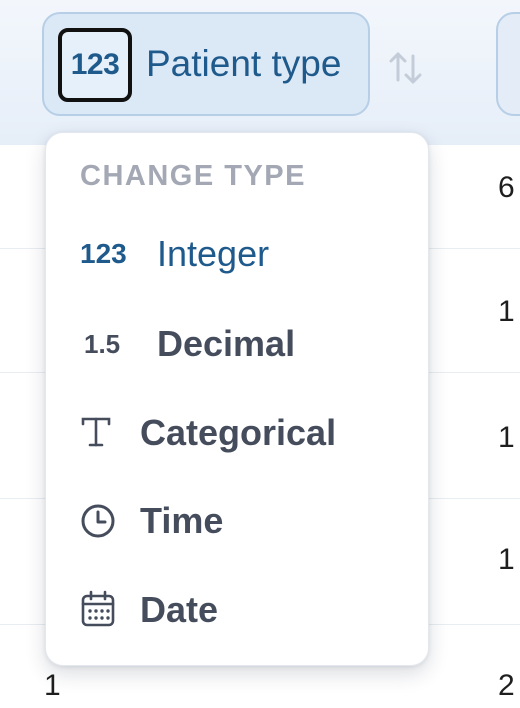 Image resolution: width=520 pixels, height=708 pixels. Describe the element at coordinates (98, 608) in the screenshot. I see `calendar-icon` at that location.